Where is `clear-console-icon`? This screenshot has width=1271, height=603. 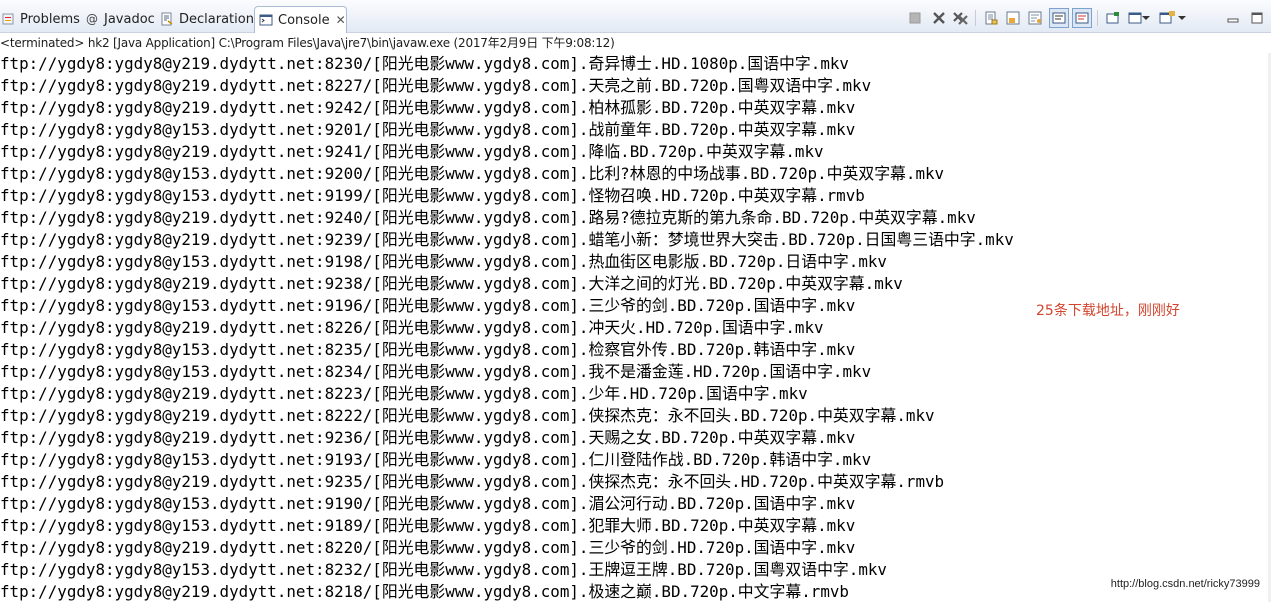
clear-console-icon is located at coordinates (991, 18).